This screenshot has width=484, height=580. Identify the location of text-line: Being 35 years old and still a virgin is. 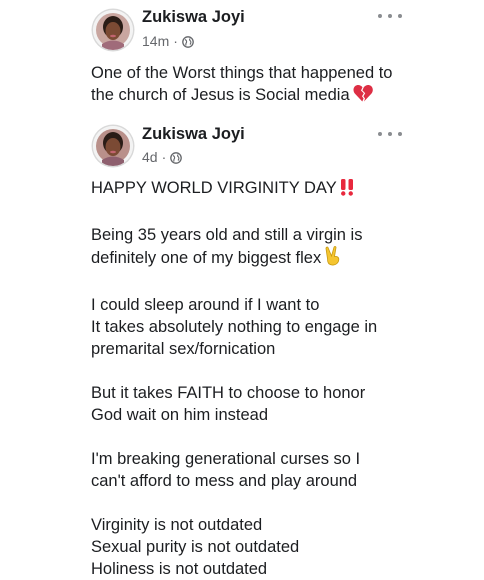
(227, 235).